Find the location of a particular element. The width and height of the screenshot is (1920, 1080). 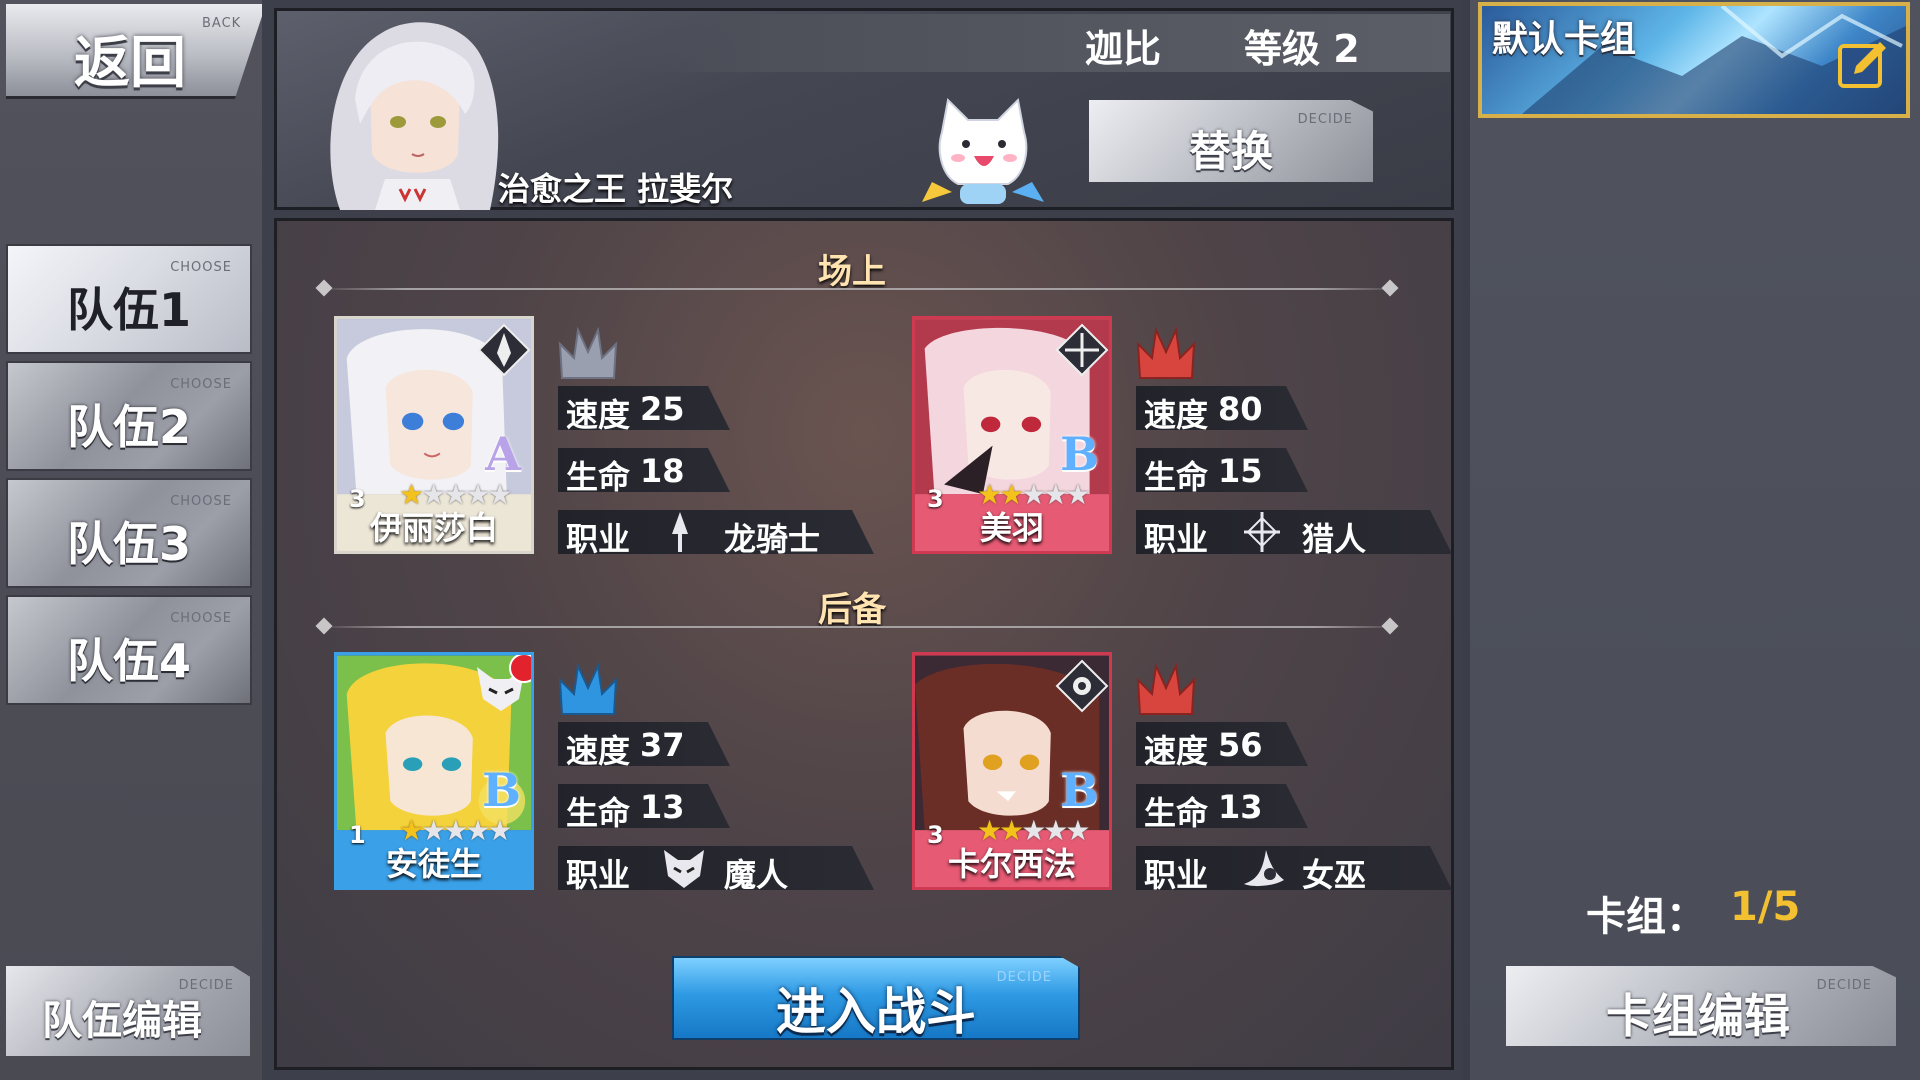

replace-tag: DECIDE is located at coordinates (1325, 119).